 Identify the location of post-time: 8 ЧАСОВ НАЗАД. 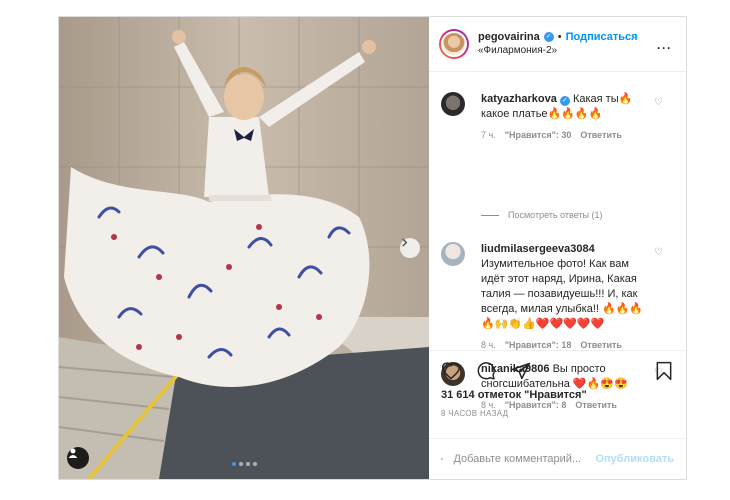
(475, 413).